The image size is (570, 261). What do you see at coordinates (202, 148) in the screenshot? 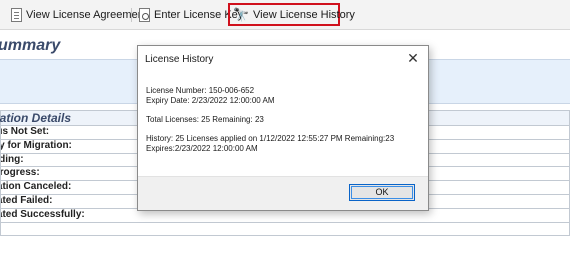
I see `history-expires-text: Expires:2/23/2022 12:00:00 AM` at bounding box center [202, 148].